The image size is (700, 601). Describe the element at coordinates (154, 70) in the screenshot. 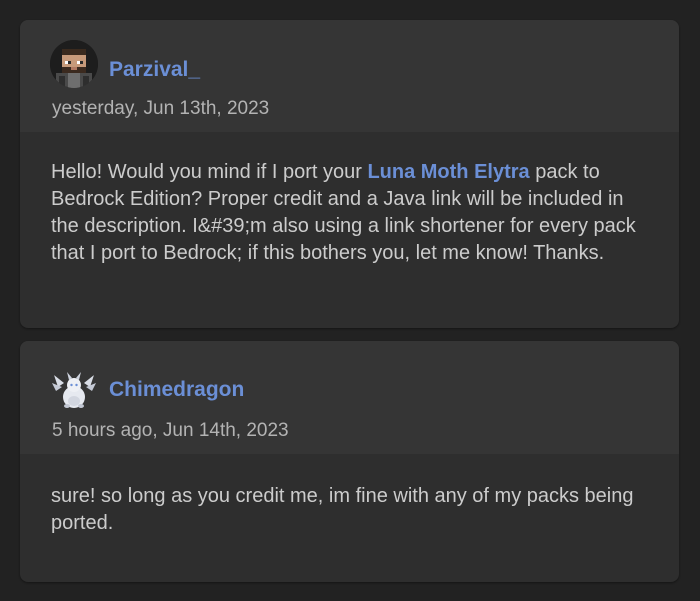

I see `comment-author-link: Parzival_` at that location.